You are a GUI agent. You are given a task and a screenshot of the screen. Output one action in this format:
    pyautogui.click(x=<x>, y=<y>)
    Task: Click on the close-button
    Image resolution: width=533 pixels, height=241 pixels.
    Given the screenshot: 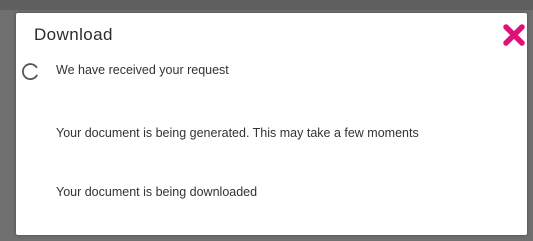 What is the action you would take?
    pyautogui.click(x=514, y=35)
    